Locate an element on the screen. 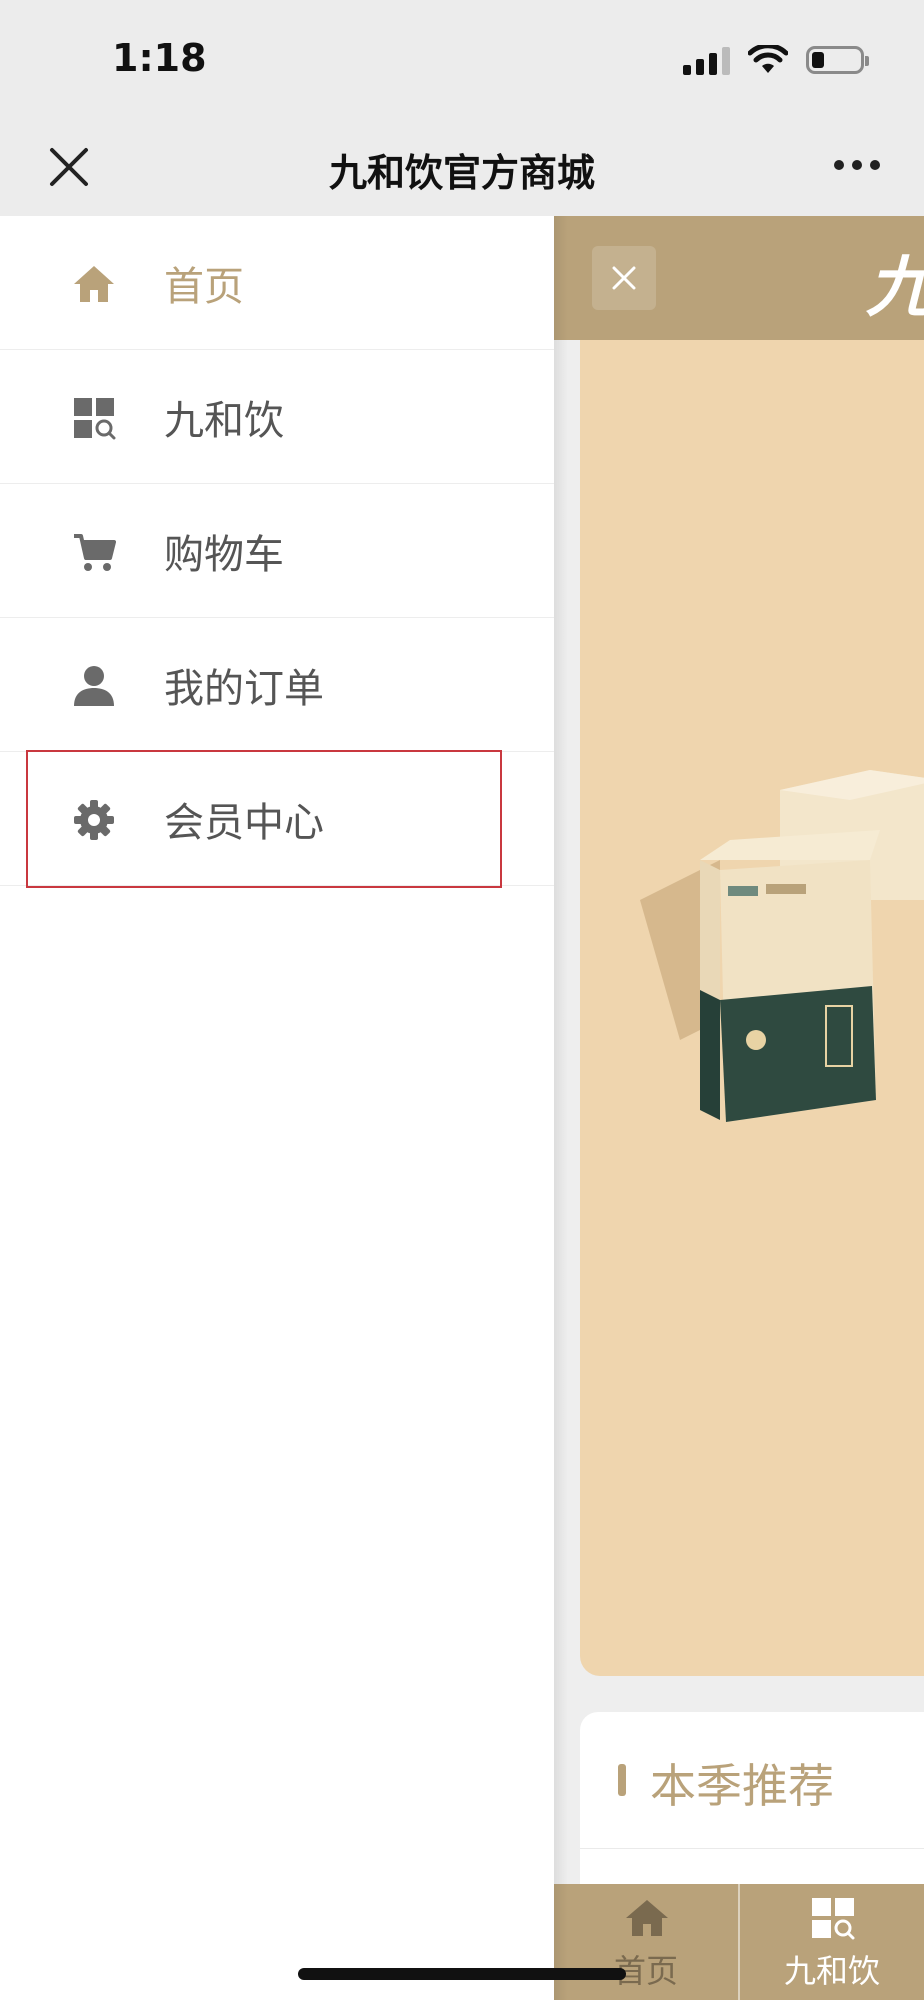  nav-bar: 九和饮官方商城 is located at coordinates (462, 168).